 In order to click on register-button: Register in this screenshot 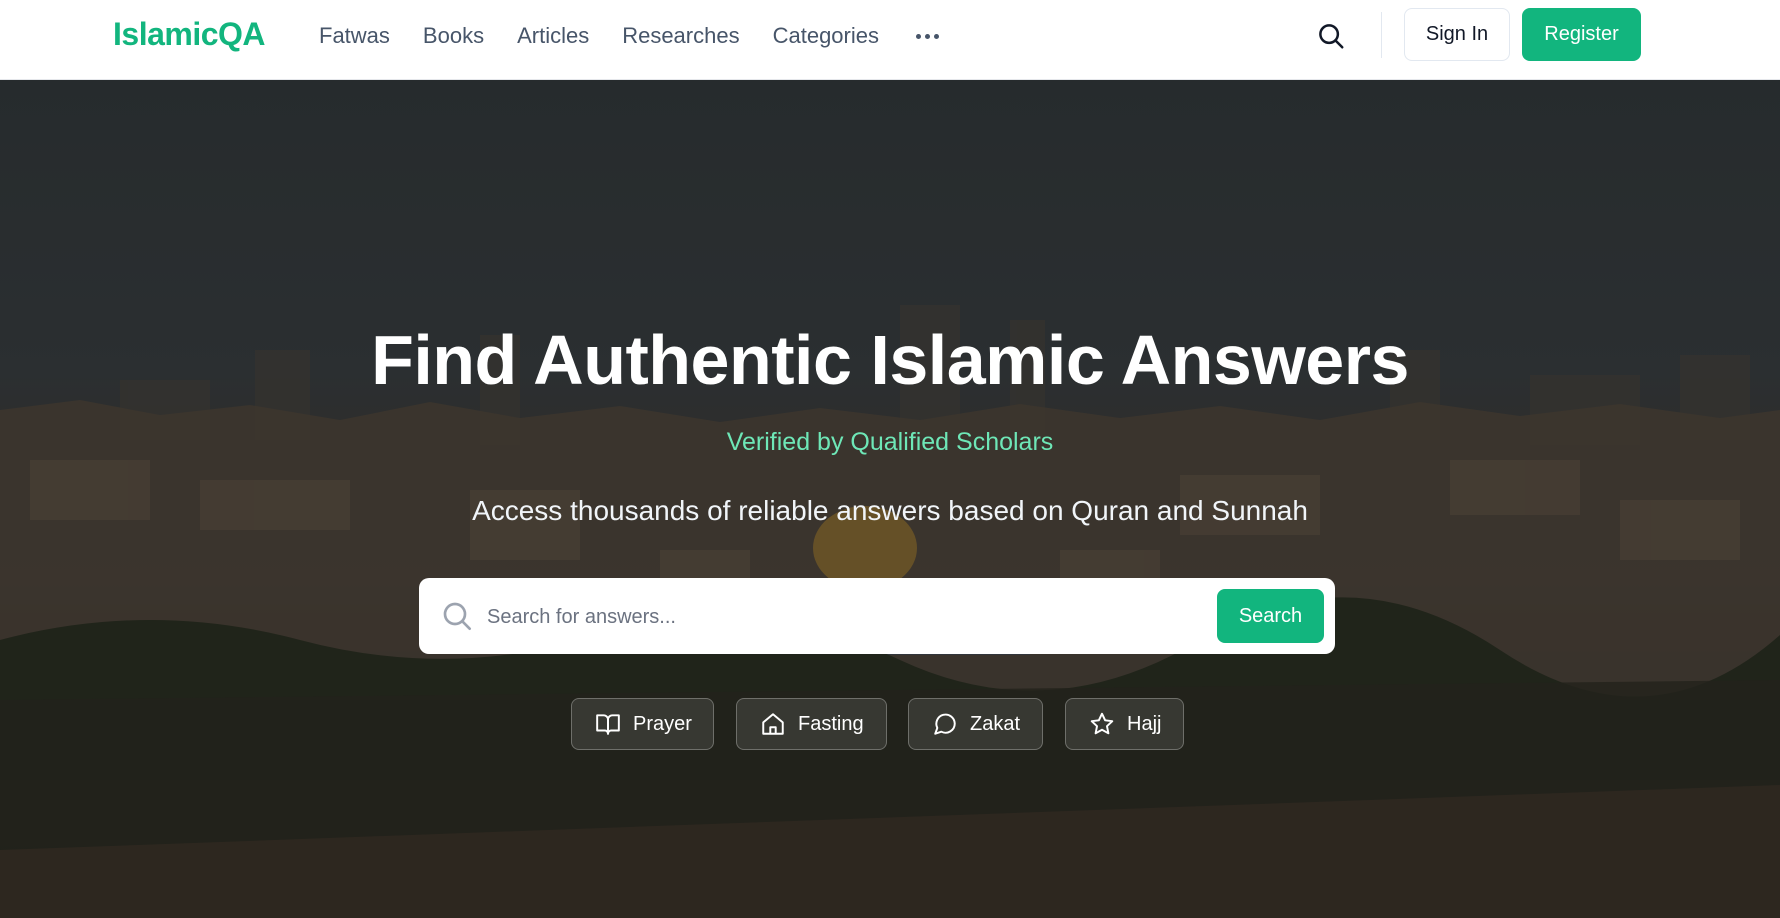, I will do `click(1581, 34)`.